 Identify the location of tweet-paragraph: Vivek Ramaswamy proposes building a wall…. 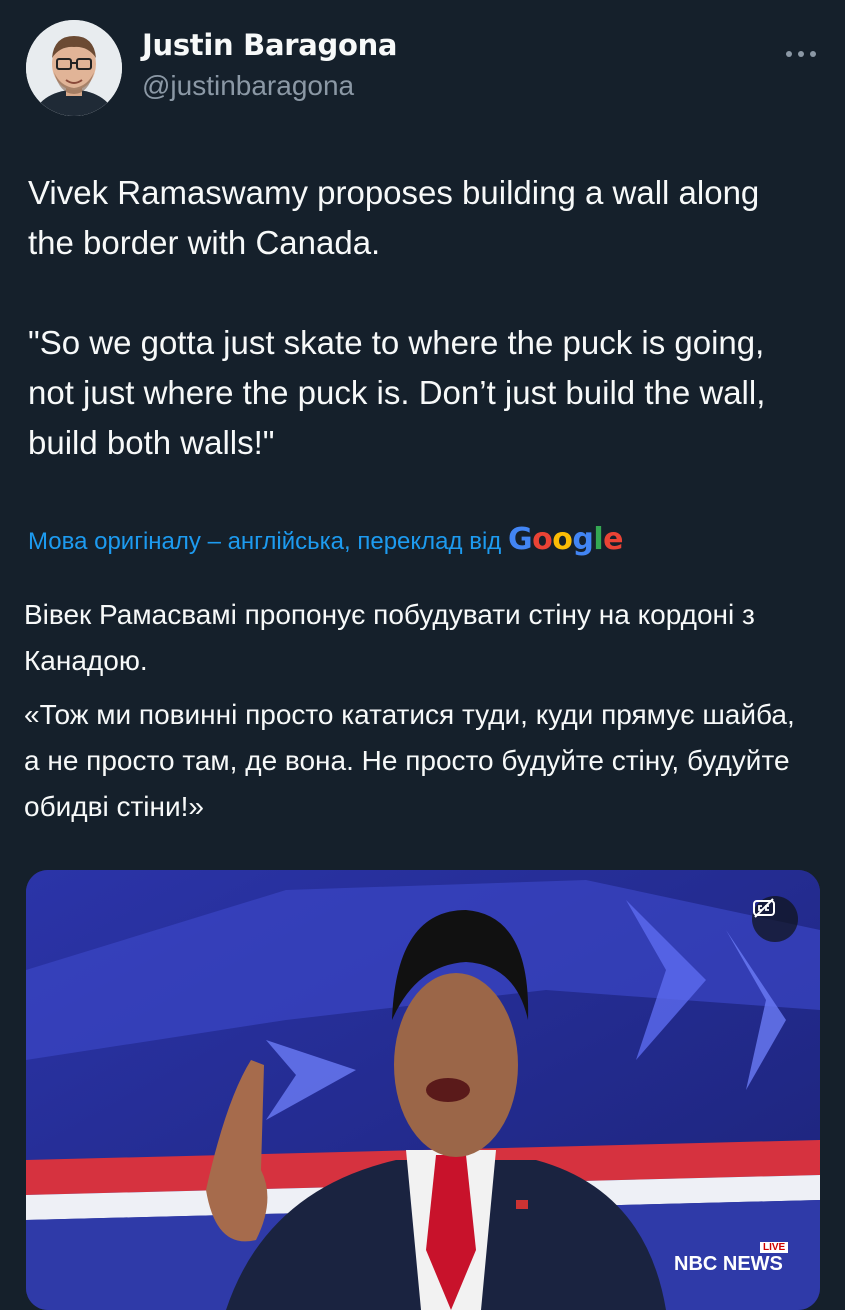
(394, 217).